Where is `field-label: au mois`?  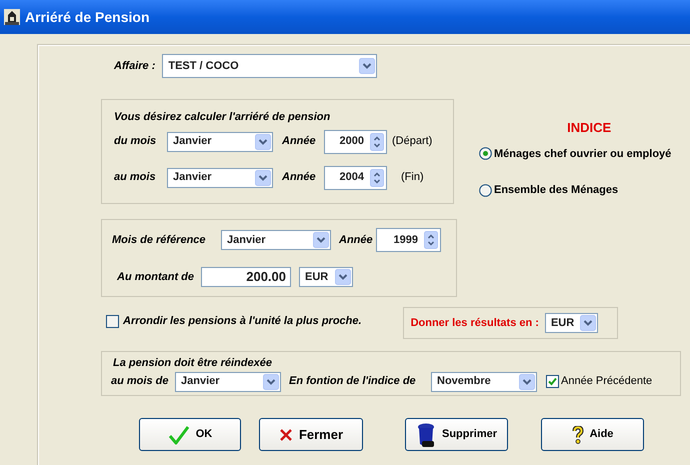
field-label: au mois is located at coordinates (135, 178).